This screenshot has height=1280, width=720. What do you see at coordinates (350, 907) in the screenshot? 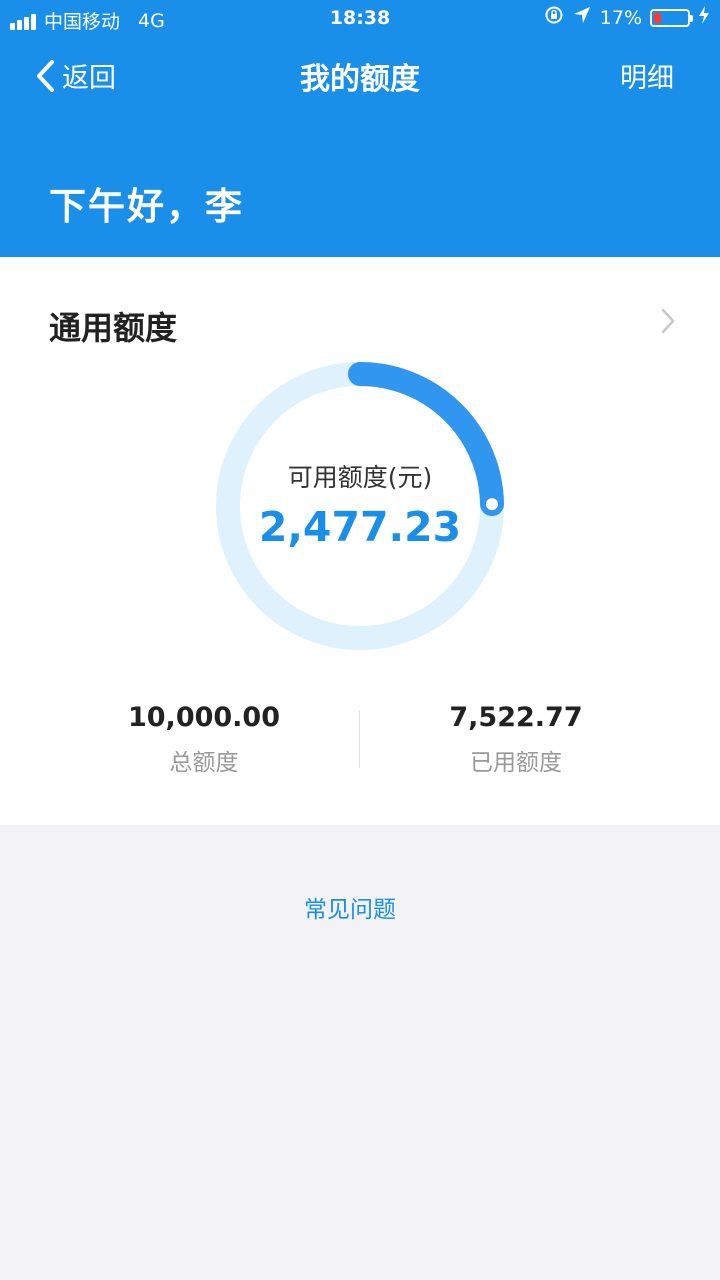
I see `faq-link: 常见问题` at bounding box center [350, 907].